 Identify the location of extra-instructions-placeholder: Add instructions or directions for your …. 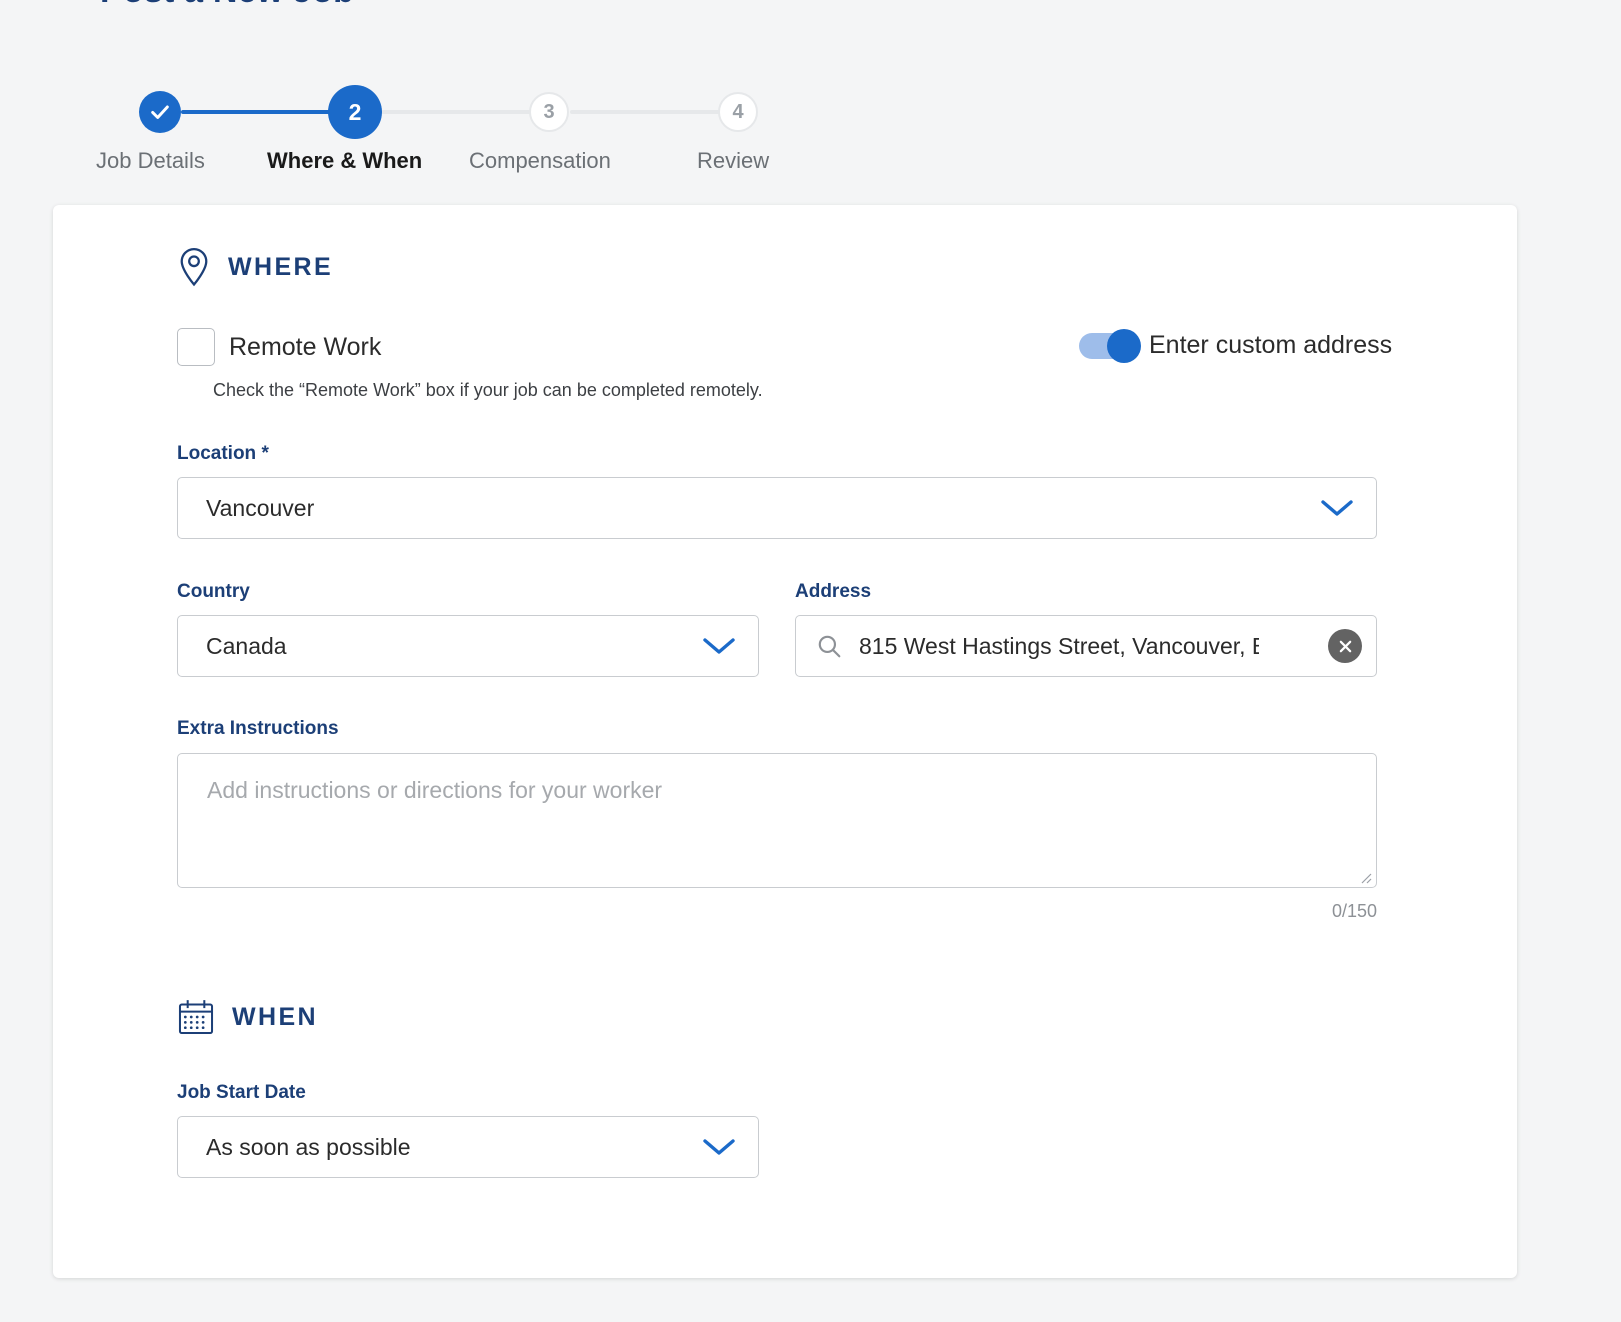
(435, 790).